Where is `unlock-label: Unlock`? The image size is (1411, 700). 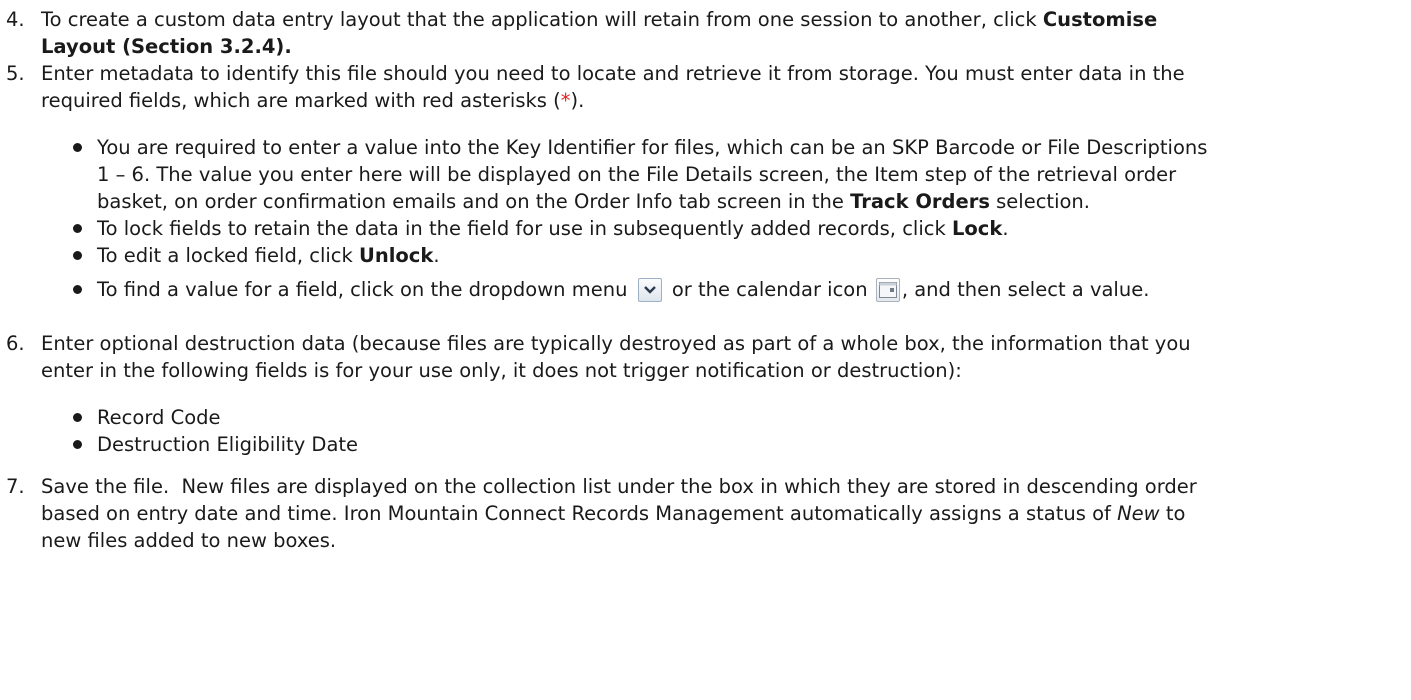
unlock-label: Unlock is located at coordinates (396, 255).